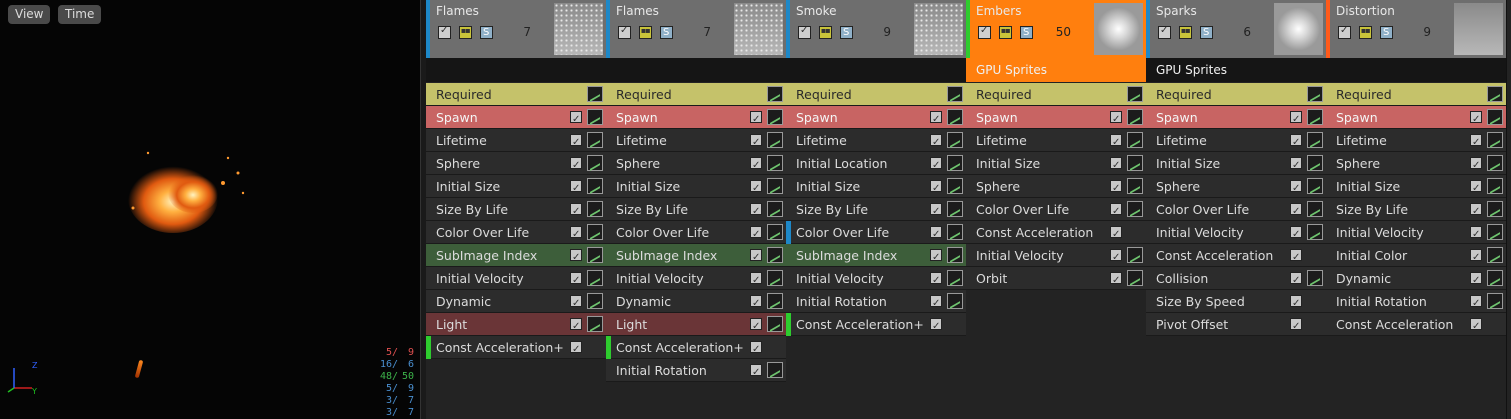  What do you see at coordinates (516, 164) in the screenshot?
I see `module-row: Sphere` at bounding box center [516, 164].